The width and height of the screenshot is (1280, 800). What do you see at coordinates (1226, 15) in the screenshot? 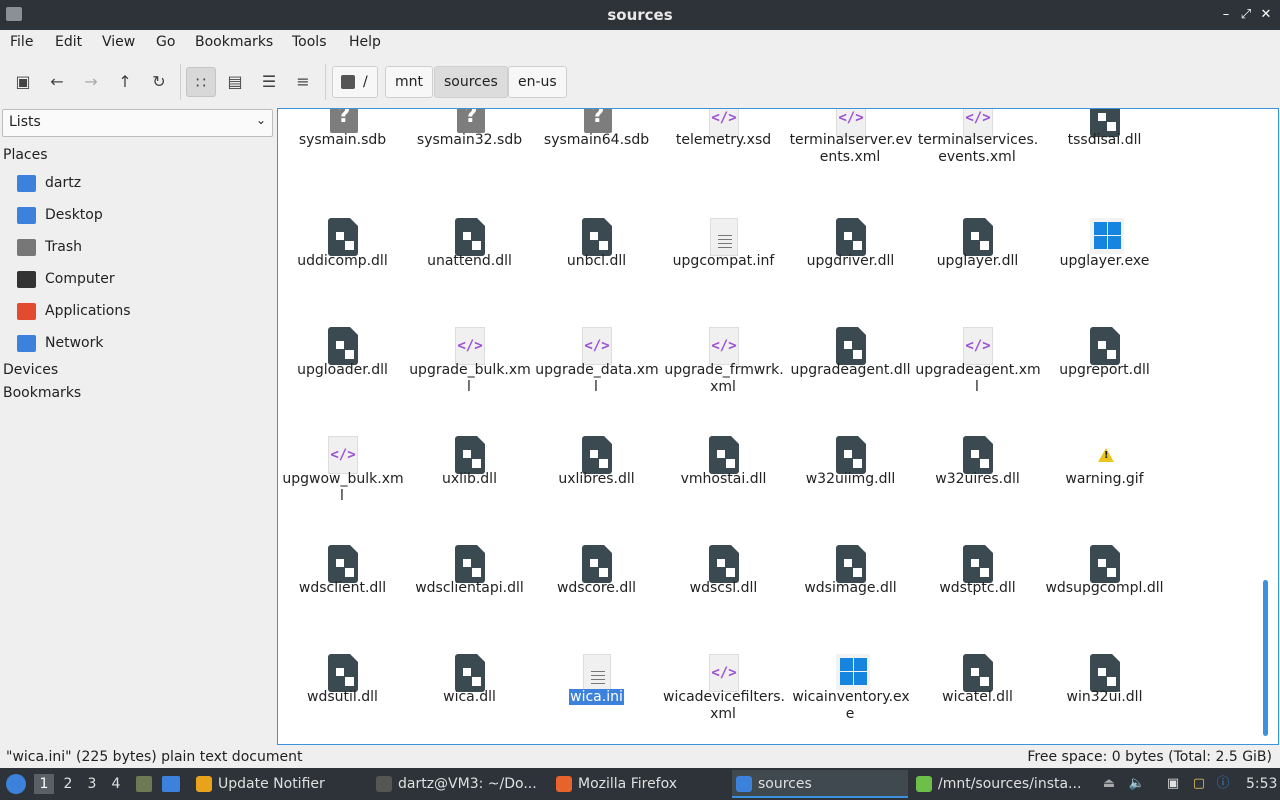
I see `minimize-button: –` at bounding box center [1226, 15].